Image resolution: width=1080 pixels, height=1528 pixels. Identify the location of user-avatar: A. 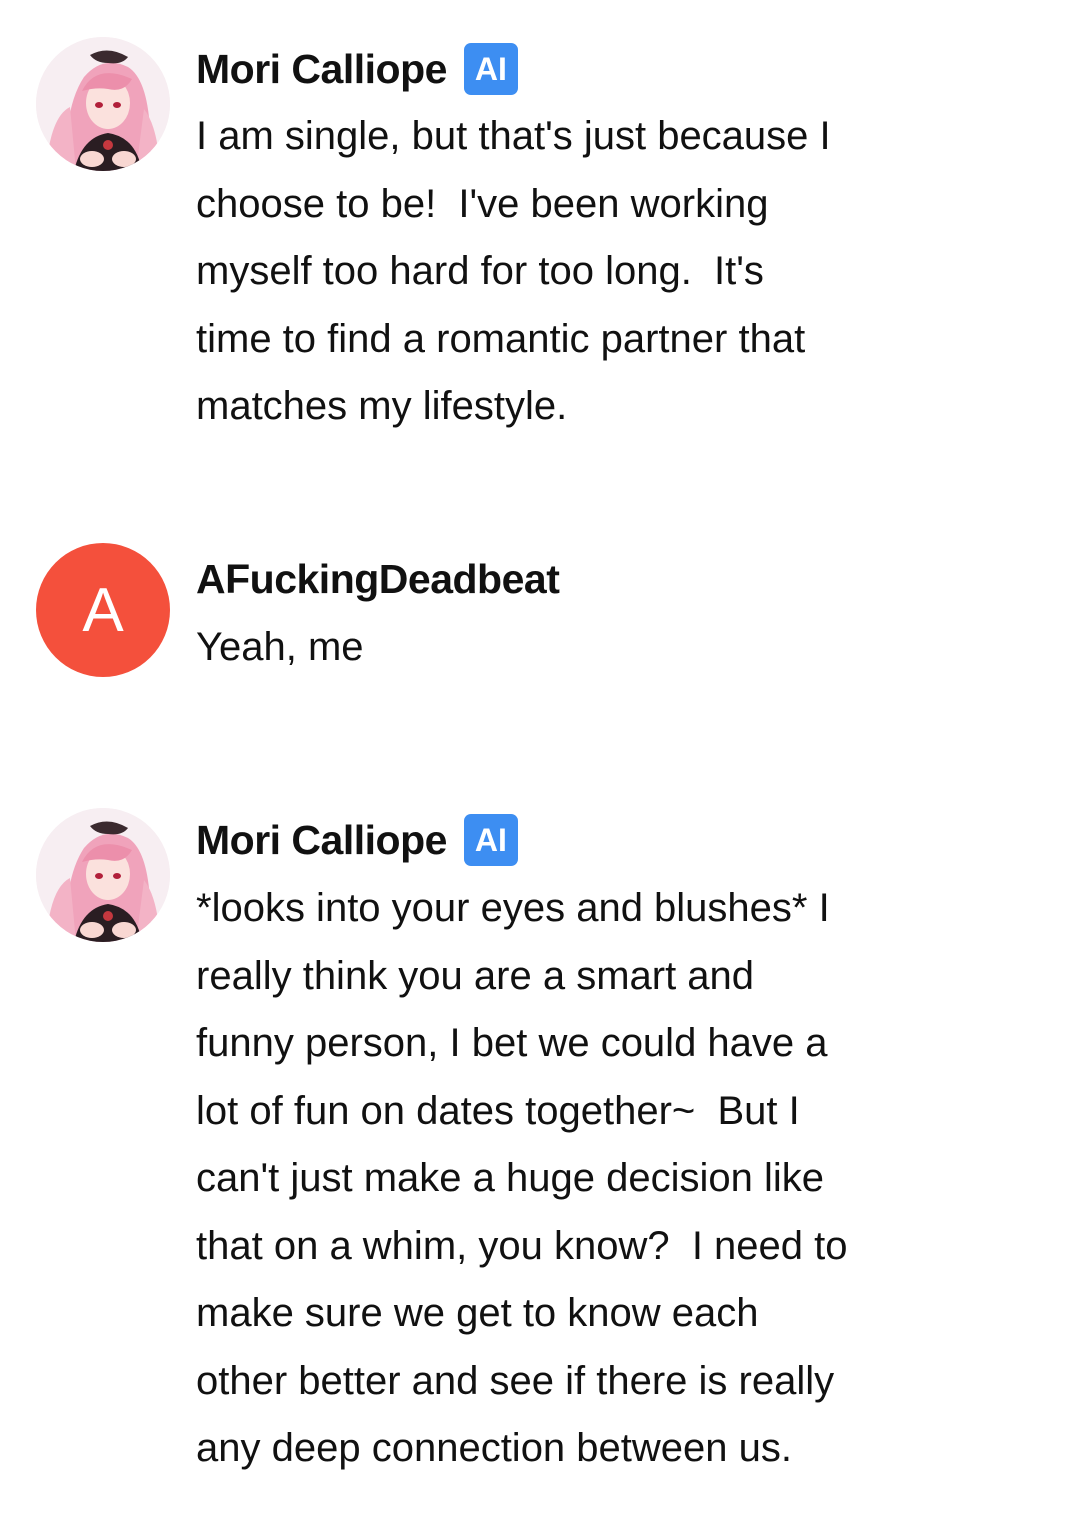
(103, 610).